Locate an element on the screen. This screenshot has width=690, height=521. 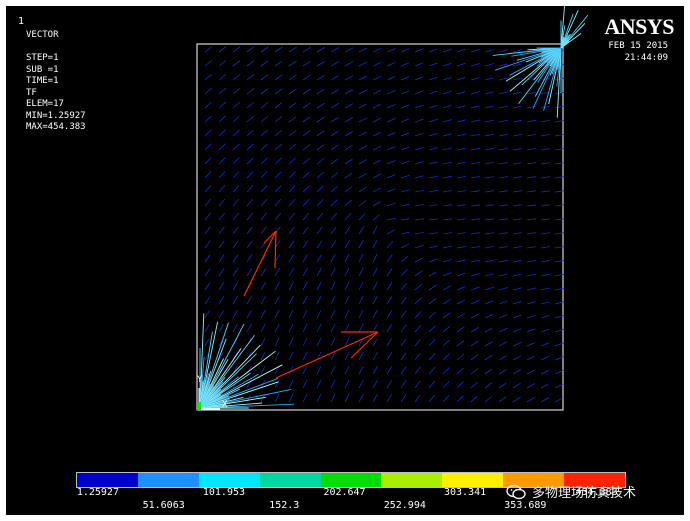
legend-label: 152.3 is located at coordinates (284, 505).